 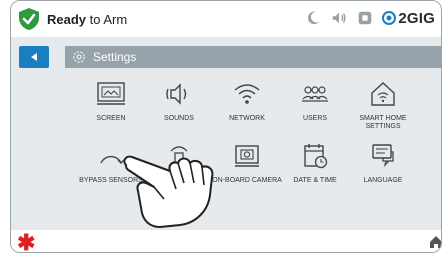 I want to click on wifi-box-icon, so click(x=365, y=18).